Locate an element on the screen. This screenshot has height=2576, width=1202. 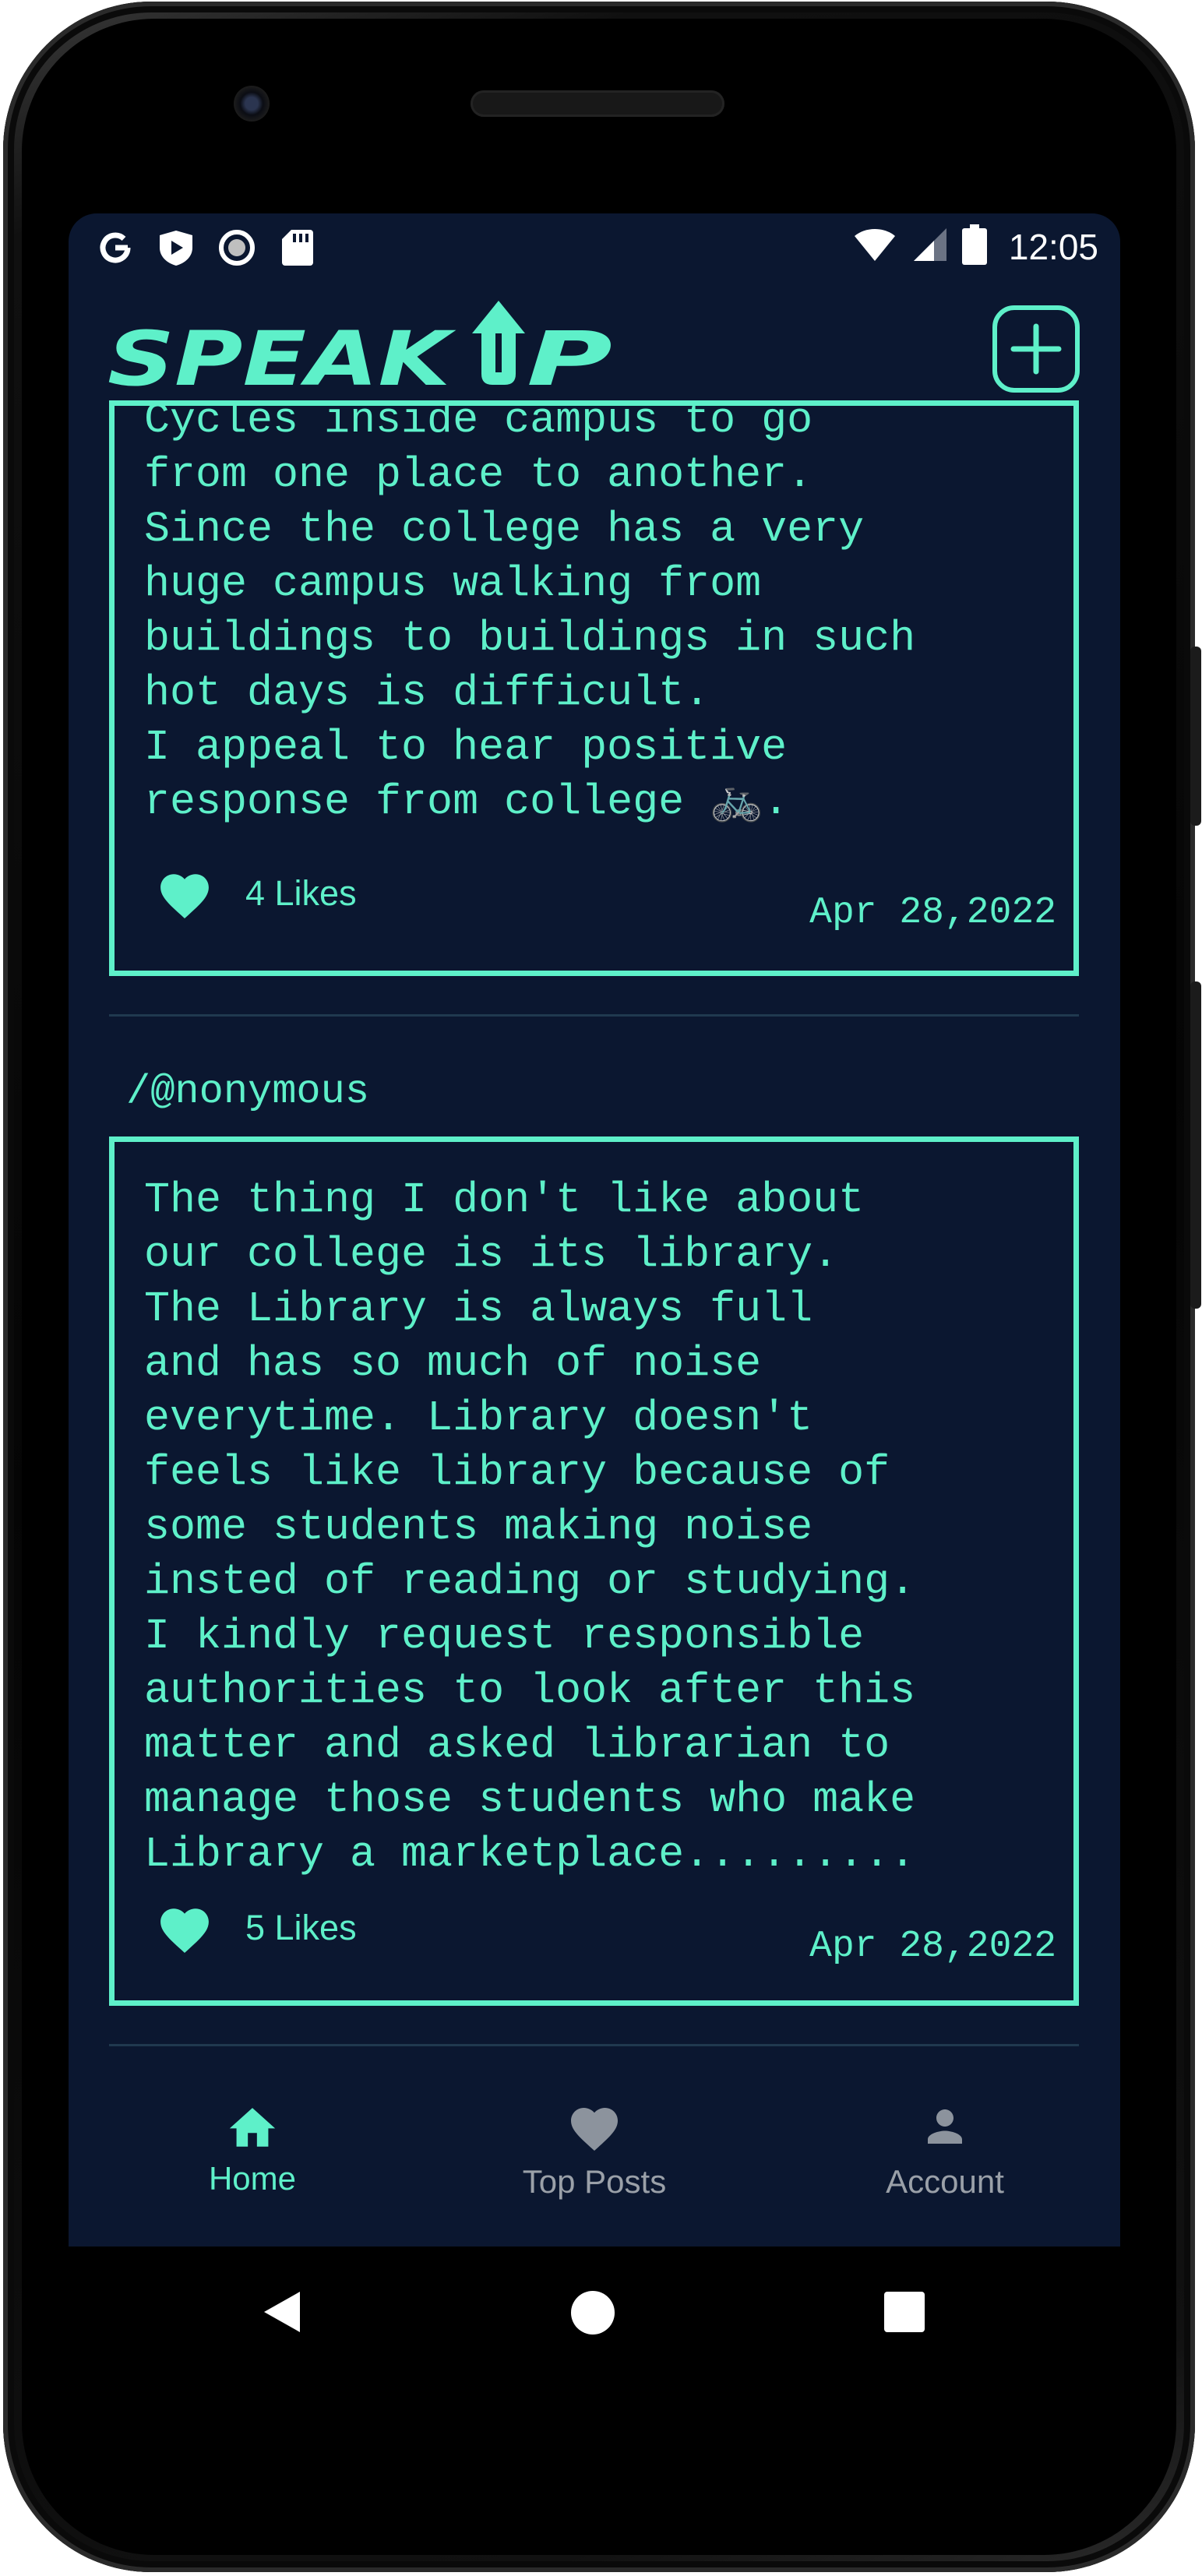
nav-top-posts: Top Posts is located at coordinates (594, 2151).